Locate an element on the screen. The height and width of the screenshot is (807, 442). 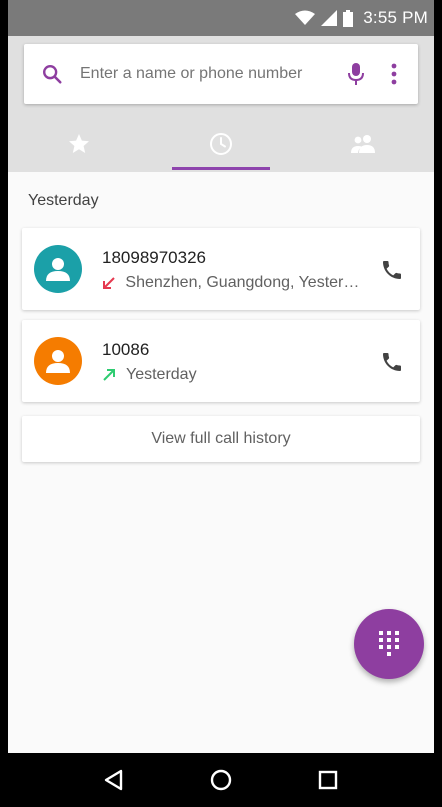
search-input is located at coordinates (208, 74).